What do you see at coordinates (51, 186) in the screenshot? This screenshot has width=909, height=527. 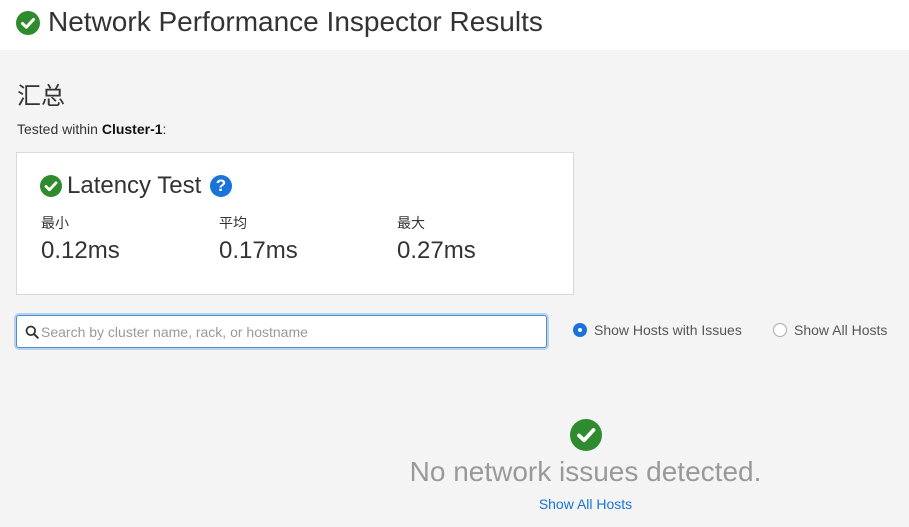 I see `latency-check-icon` at bounding box center [51, 186].